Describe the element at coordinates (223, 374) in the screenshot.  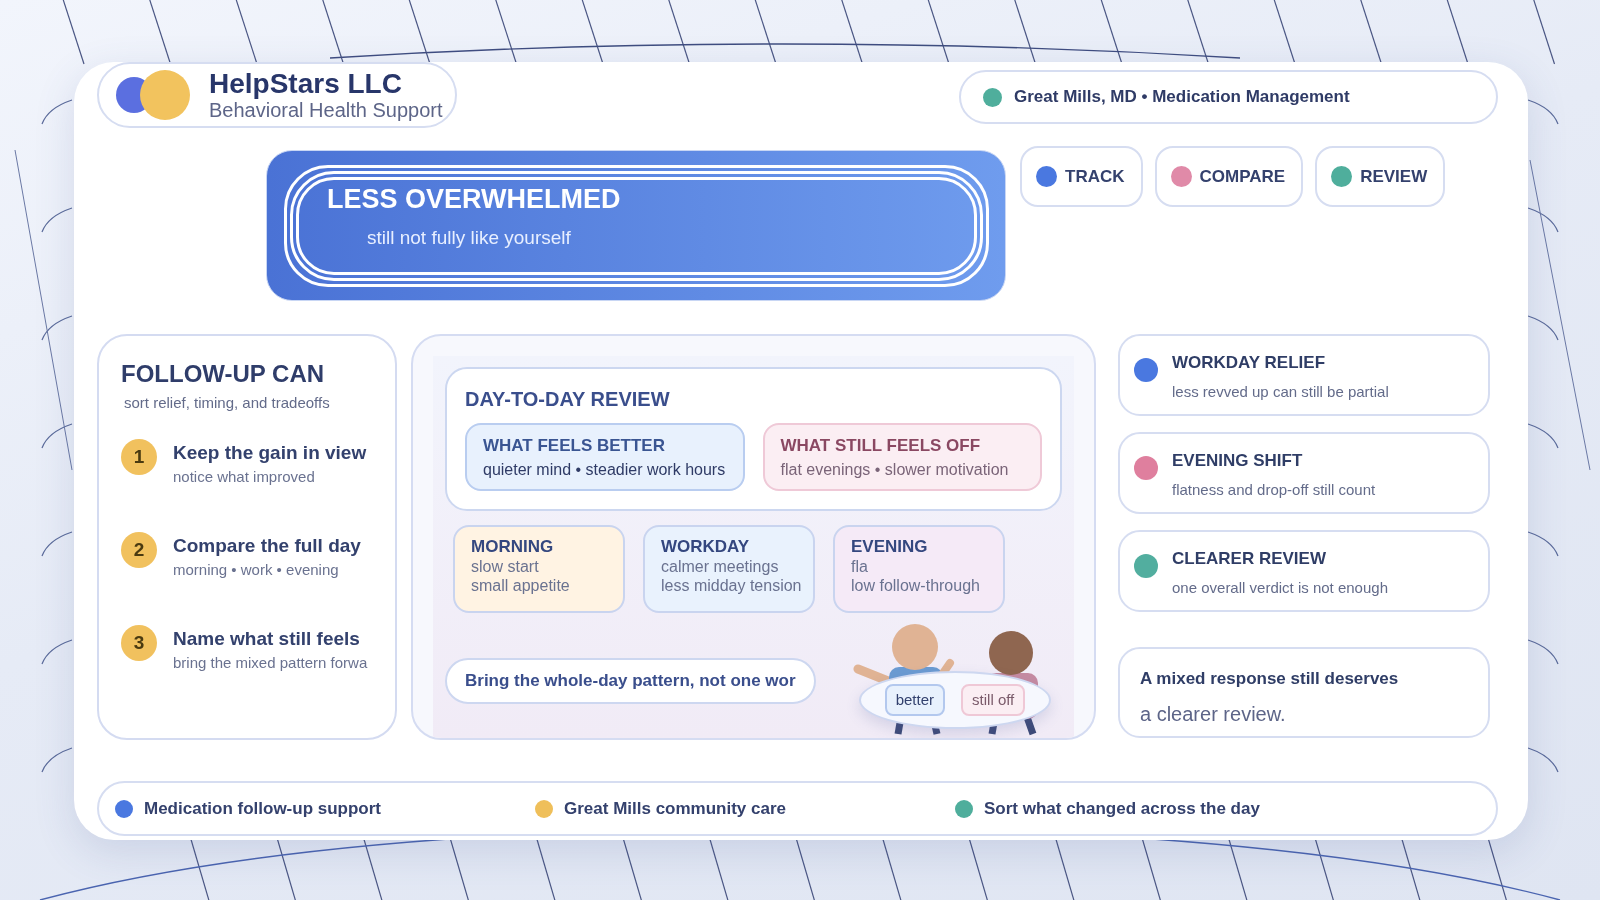
I see `panel-title: FOLLOW-UP CAN` at that location.